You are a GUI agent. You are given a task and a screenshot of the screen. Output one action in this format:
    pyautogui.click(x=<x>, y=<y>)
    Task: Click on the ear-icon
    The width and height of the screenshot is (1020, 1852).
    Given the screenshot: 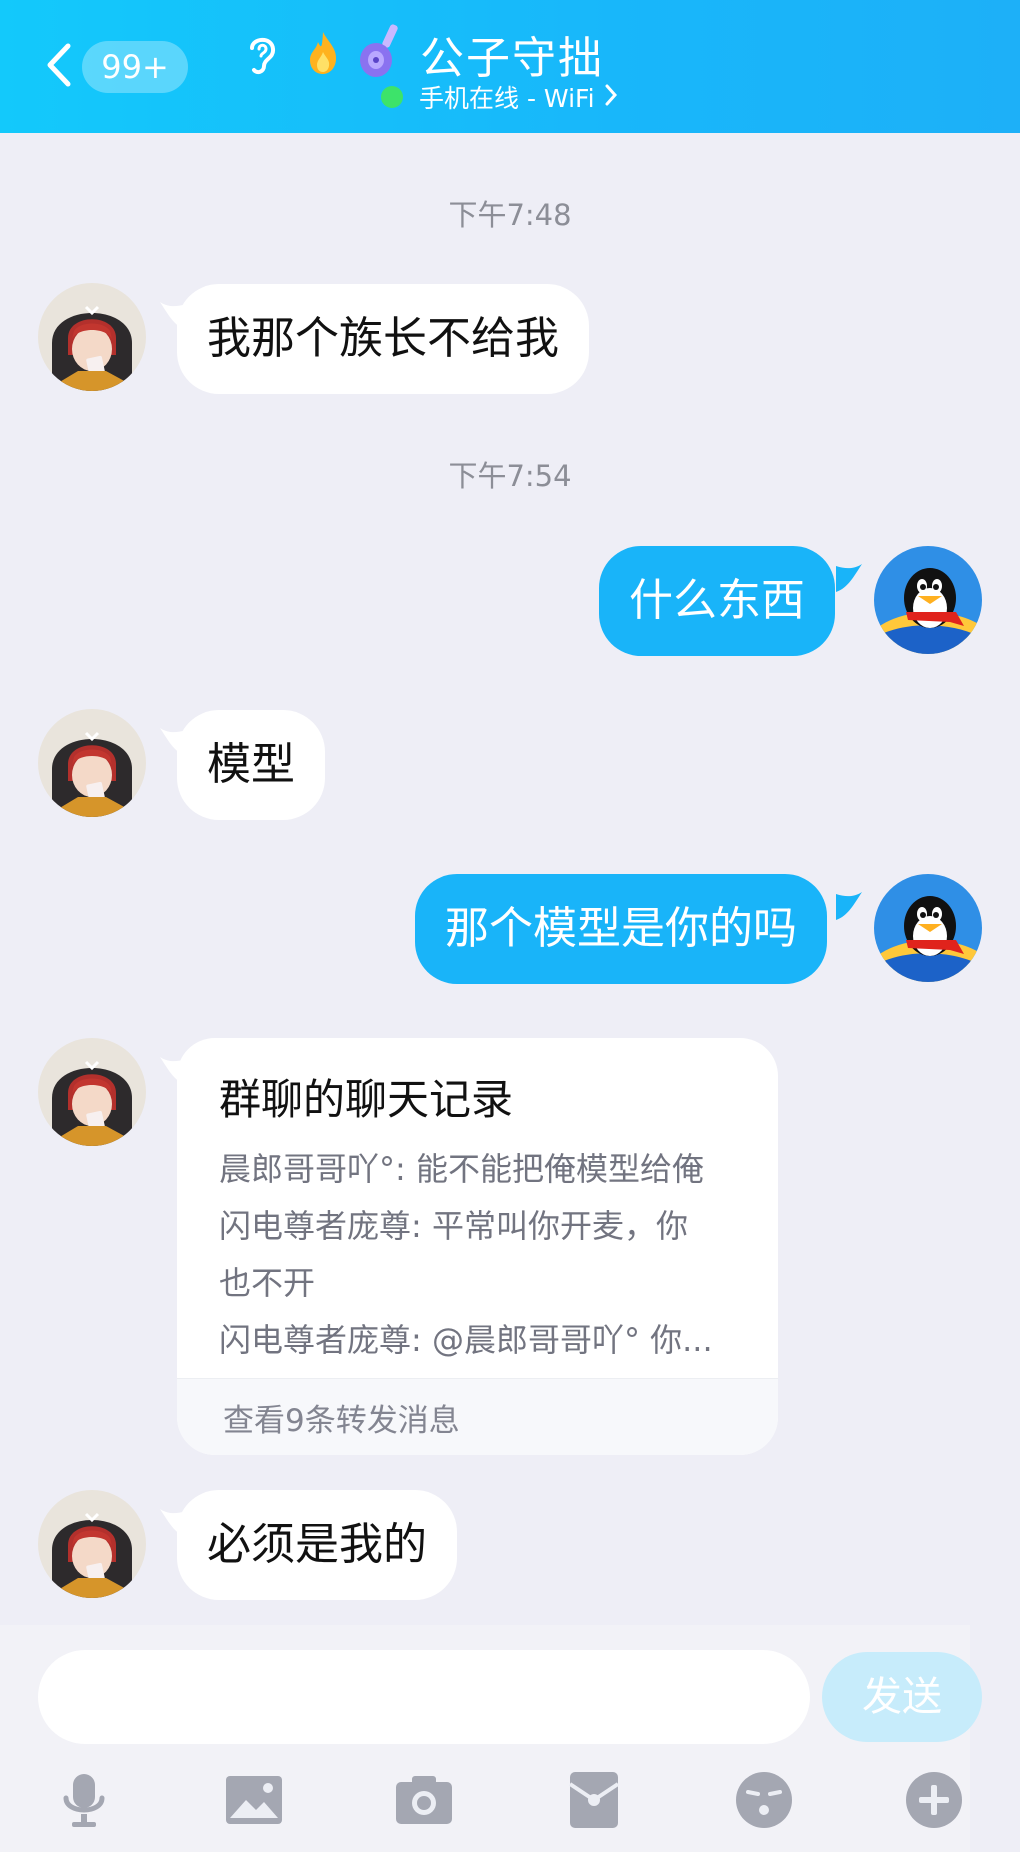 What is the action you would take?
    pyautogui.click(x=262, y=55)
    